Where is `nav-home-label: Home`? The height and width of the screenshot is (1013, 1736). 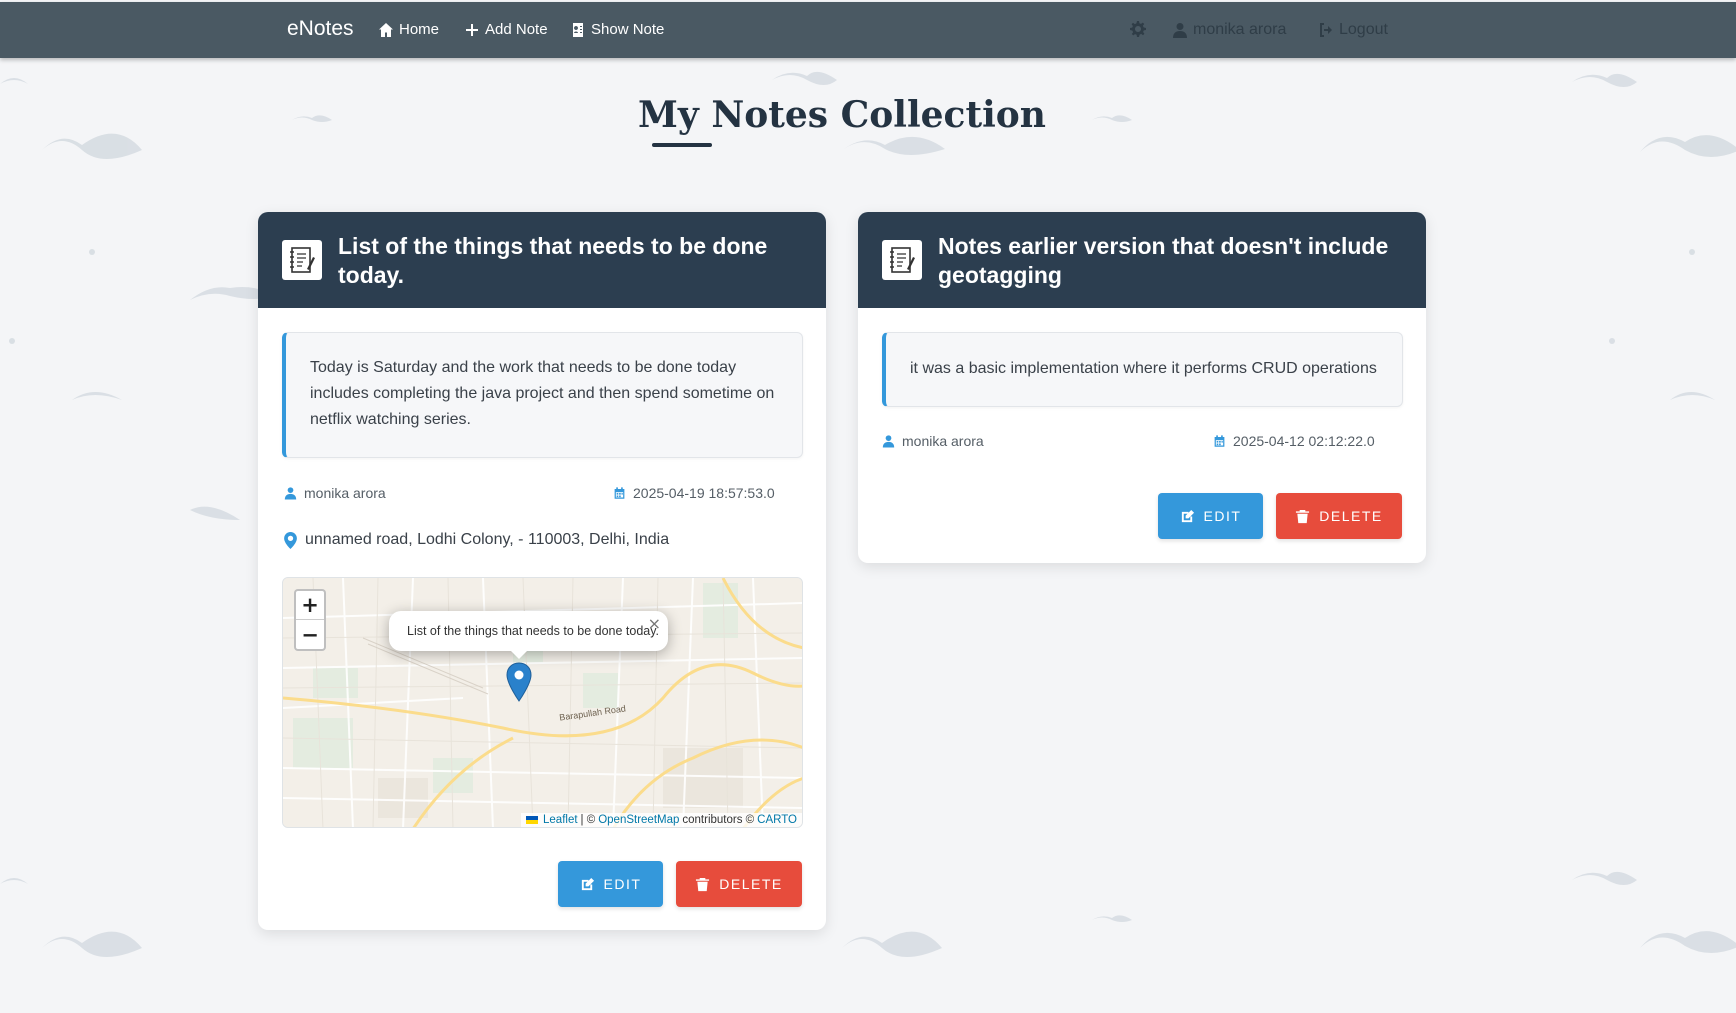 nav-home-label: Home is located at coordinates (419, 29).